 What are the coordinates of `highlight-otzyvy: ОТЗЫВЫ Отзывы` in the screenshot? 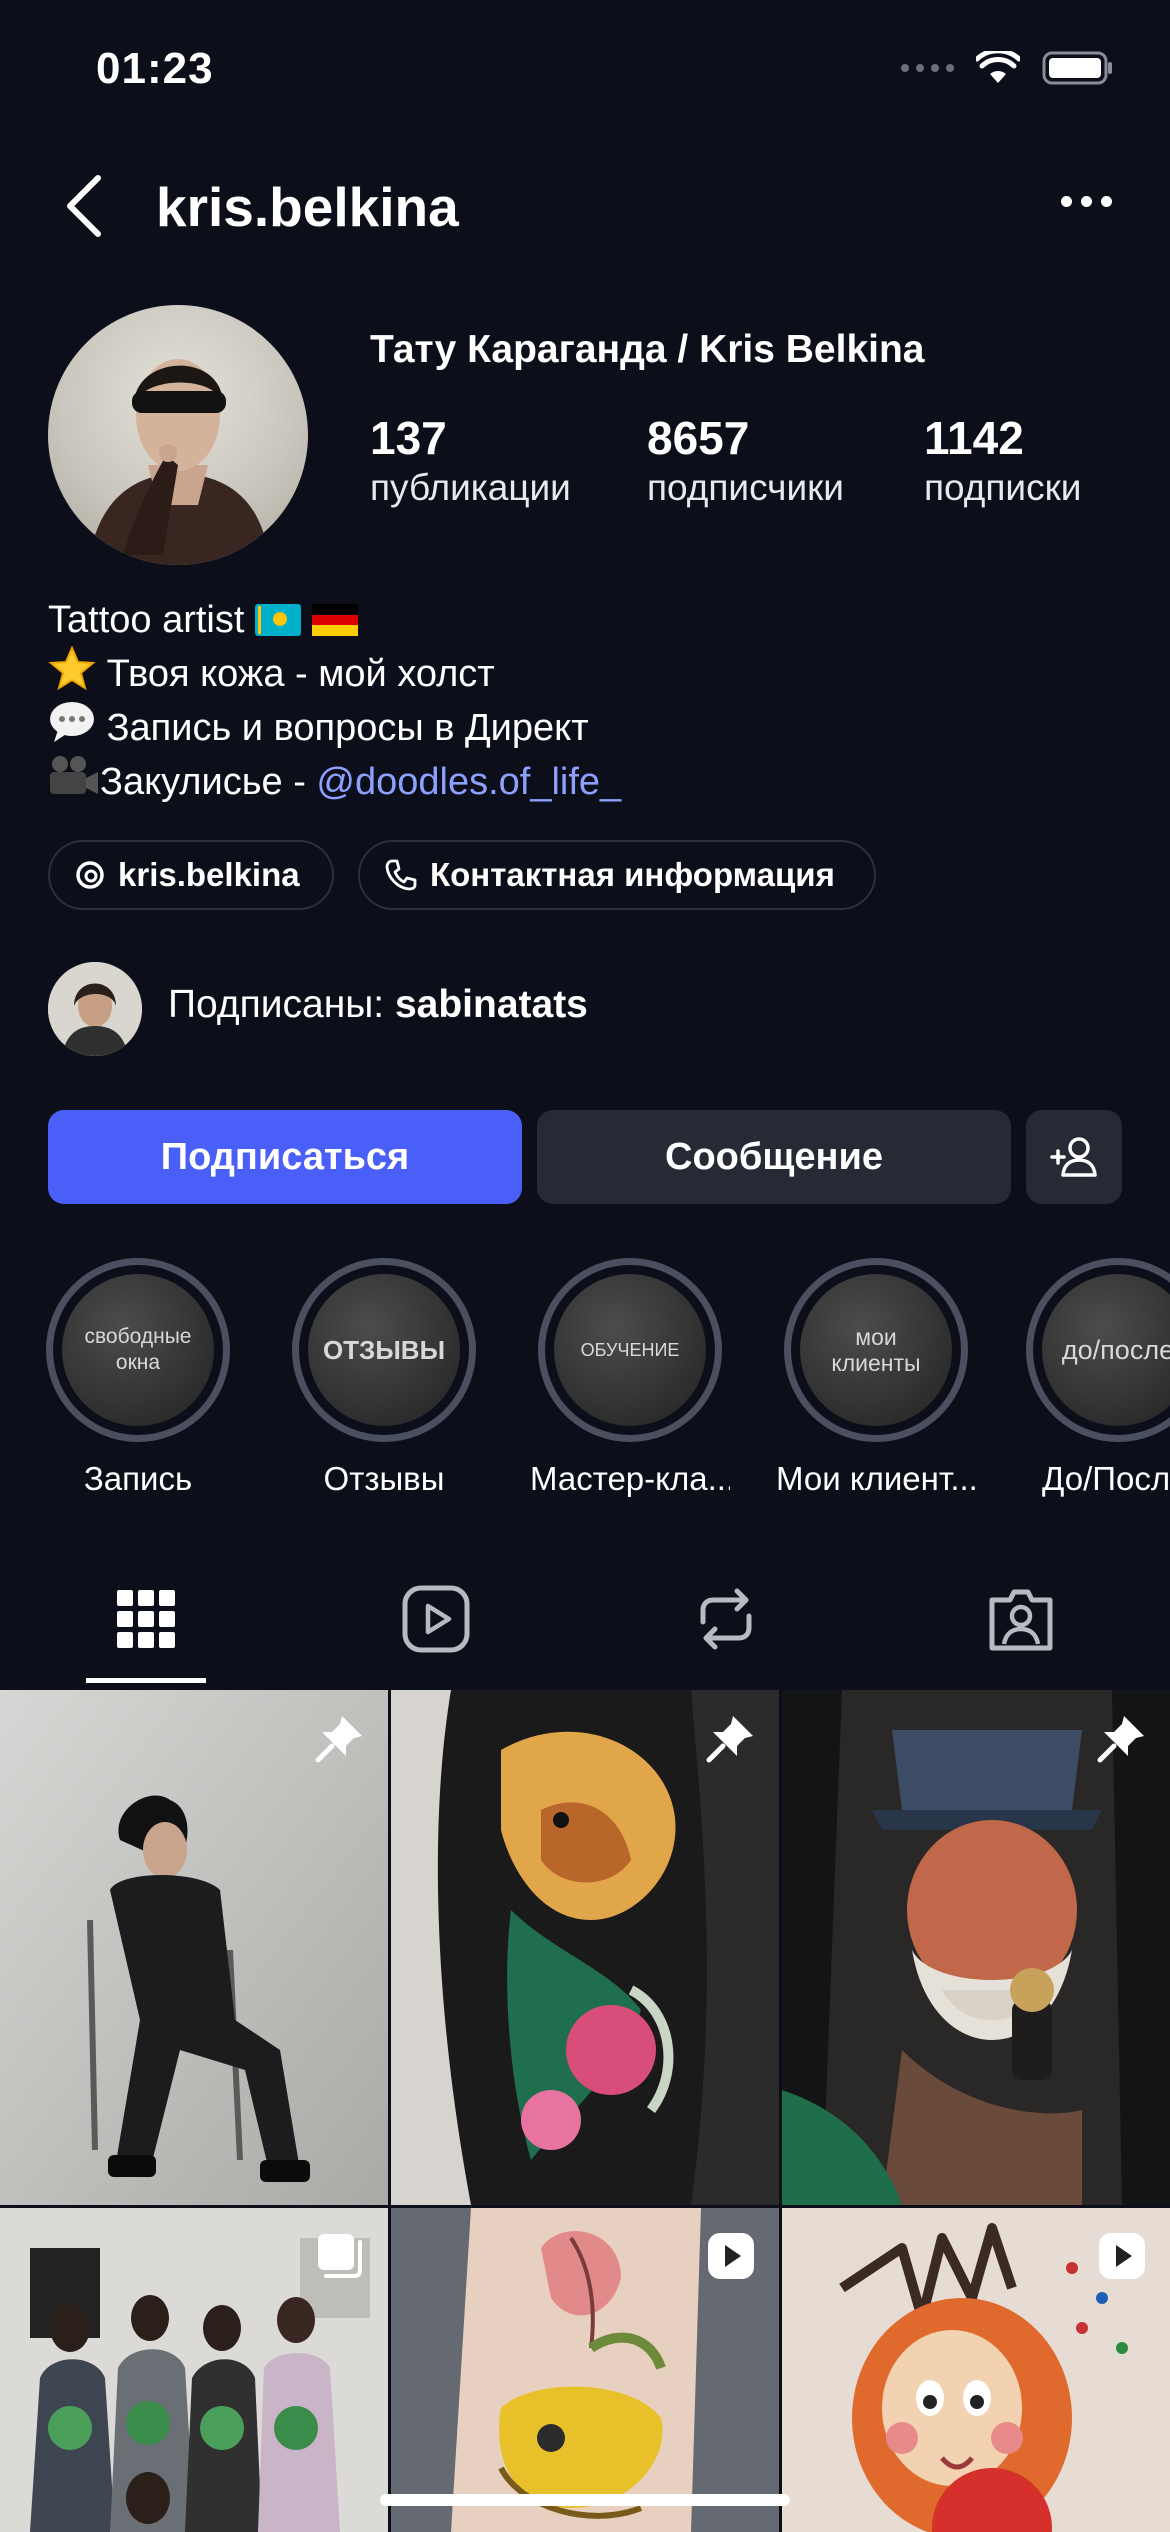 It's located at (384, 1378).